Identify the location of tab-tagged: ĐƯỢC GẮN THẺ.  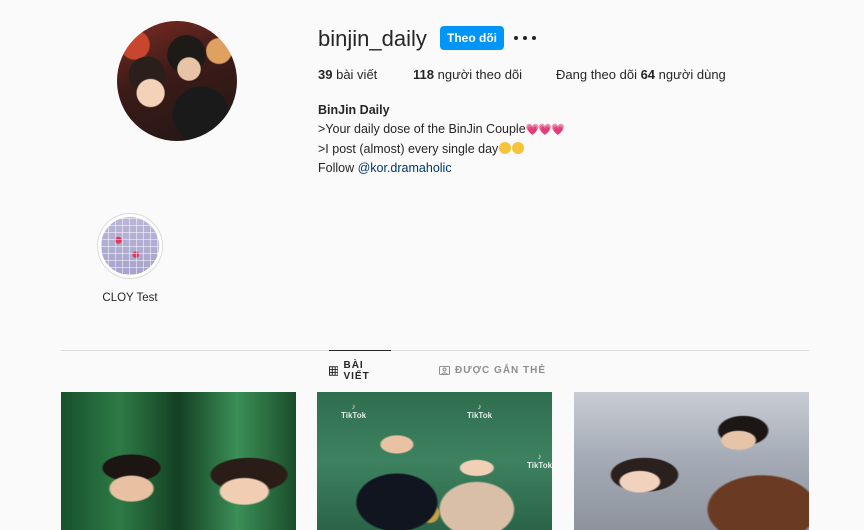
(492, 370).